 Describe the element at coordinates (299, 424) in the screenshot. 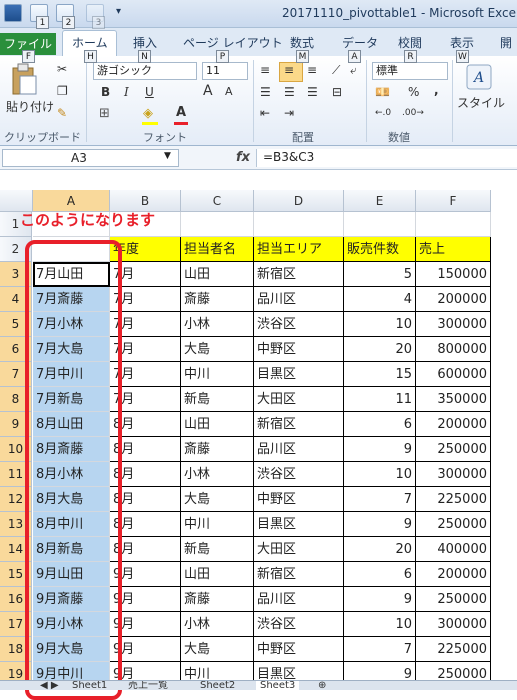

I see `cell-d9: 新宿区` at that location.